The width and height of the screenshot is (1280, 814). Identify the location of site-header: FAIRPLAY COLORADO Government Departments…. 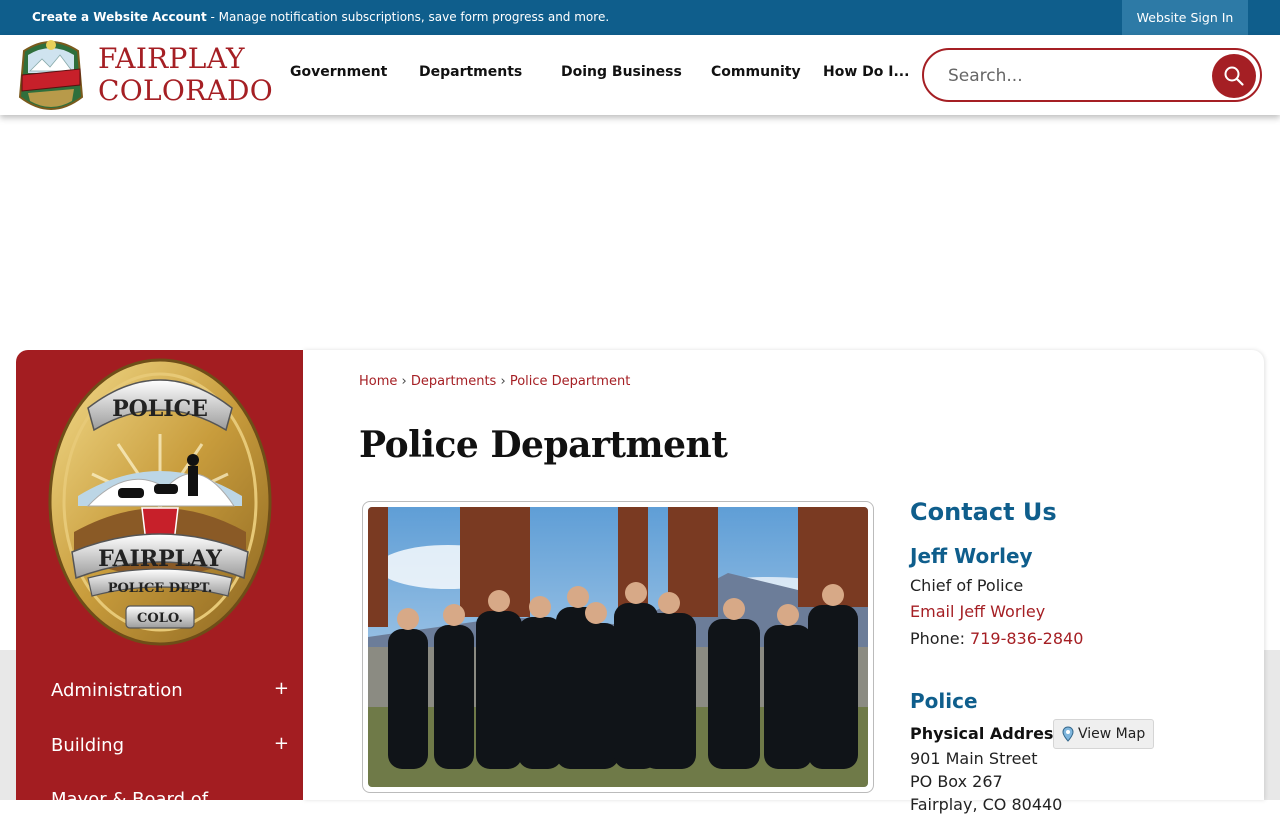
(640, 75).